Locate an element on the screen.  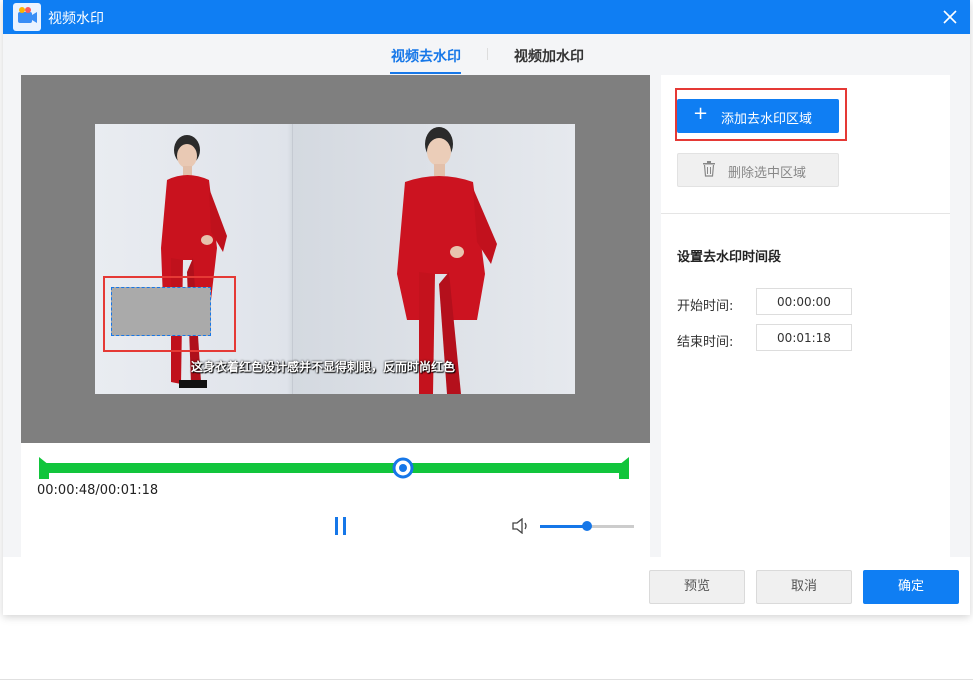
trim-end-handle is located at coordinates (624, 468).